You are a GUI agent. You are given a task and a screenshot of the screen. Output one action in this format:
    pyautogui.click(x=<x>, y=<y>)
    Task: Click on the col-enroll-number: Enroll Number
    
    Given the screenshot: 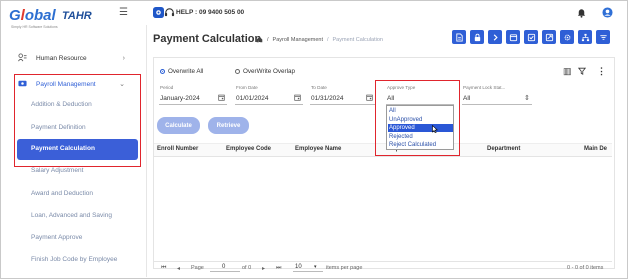 What is the action you would take?
    pyautogui.click(x=177, y=149)
    